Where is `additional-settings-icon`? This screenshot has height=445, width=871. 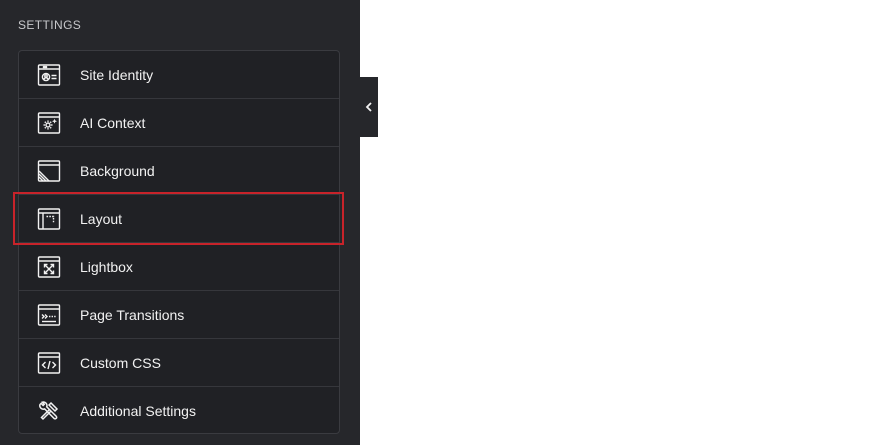 additional-settings-icon is located at coordinates (49, 411).